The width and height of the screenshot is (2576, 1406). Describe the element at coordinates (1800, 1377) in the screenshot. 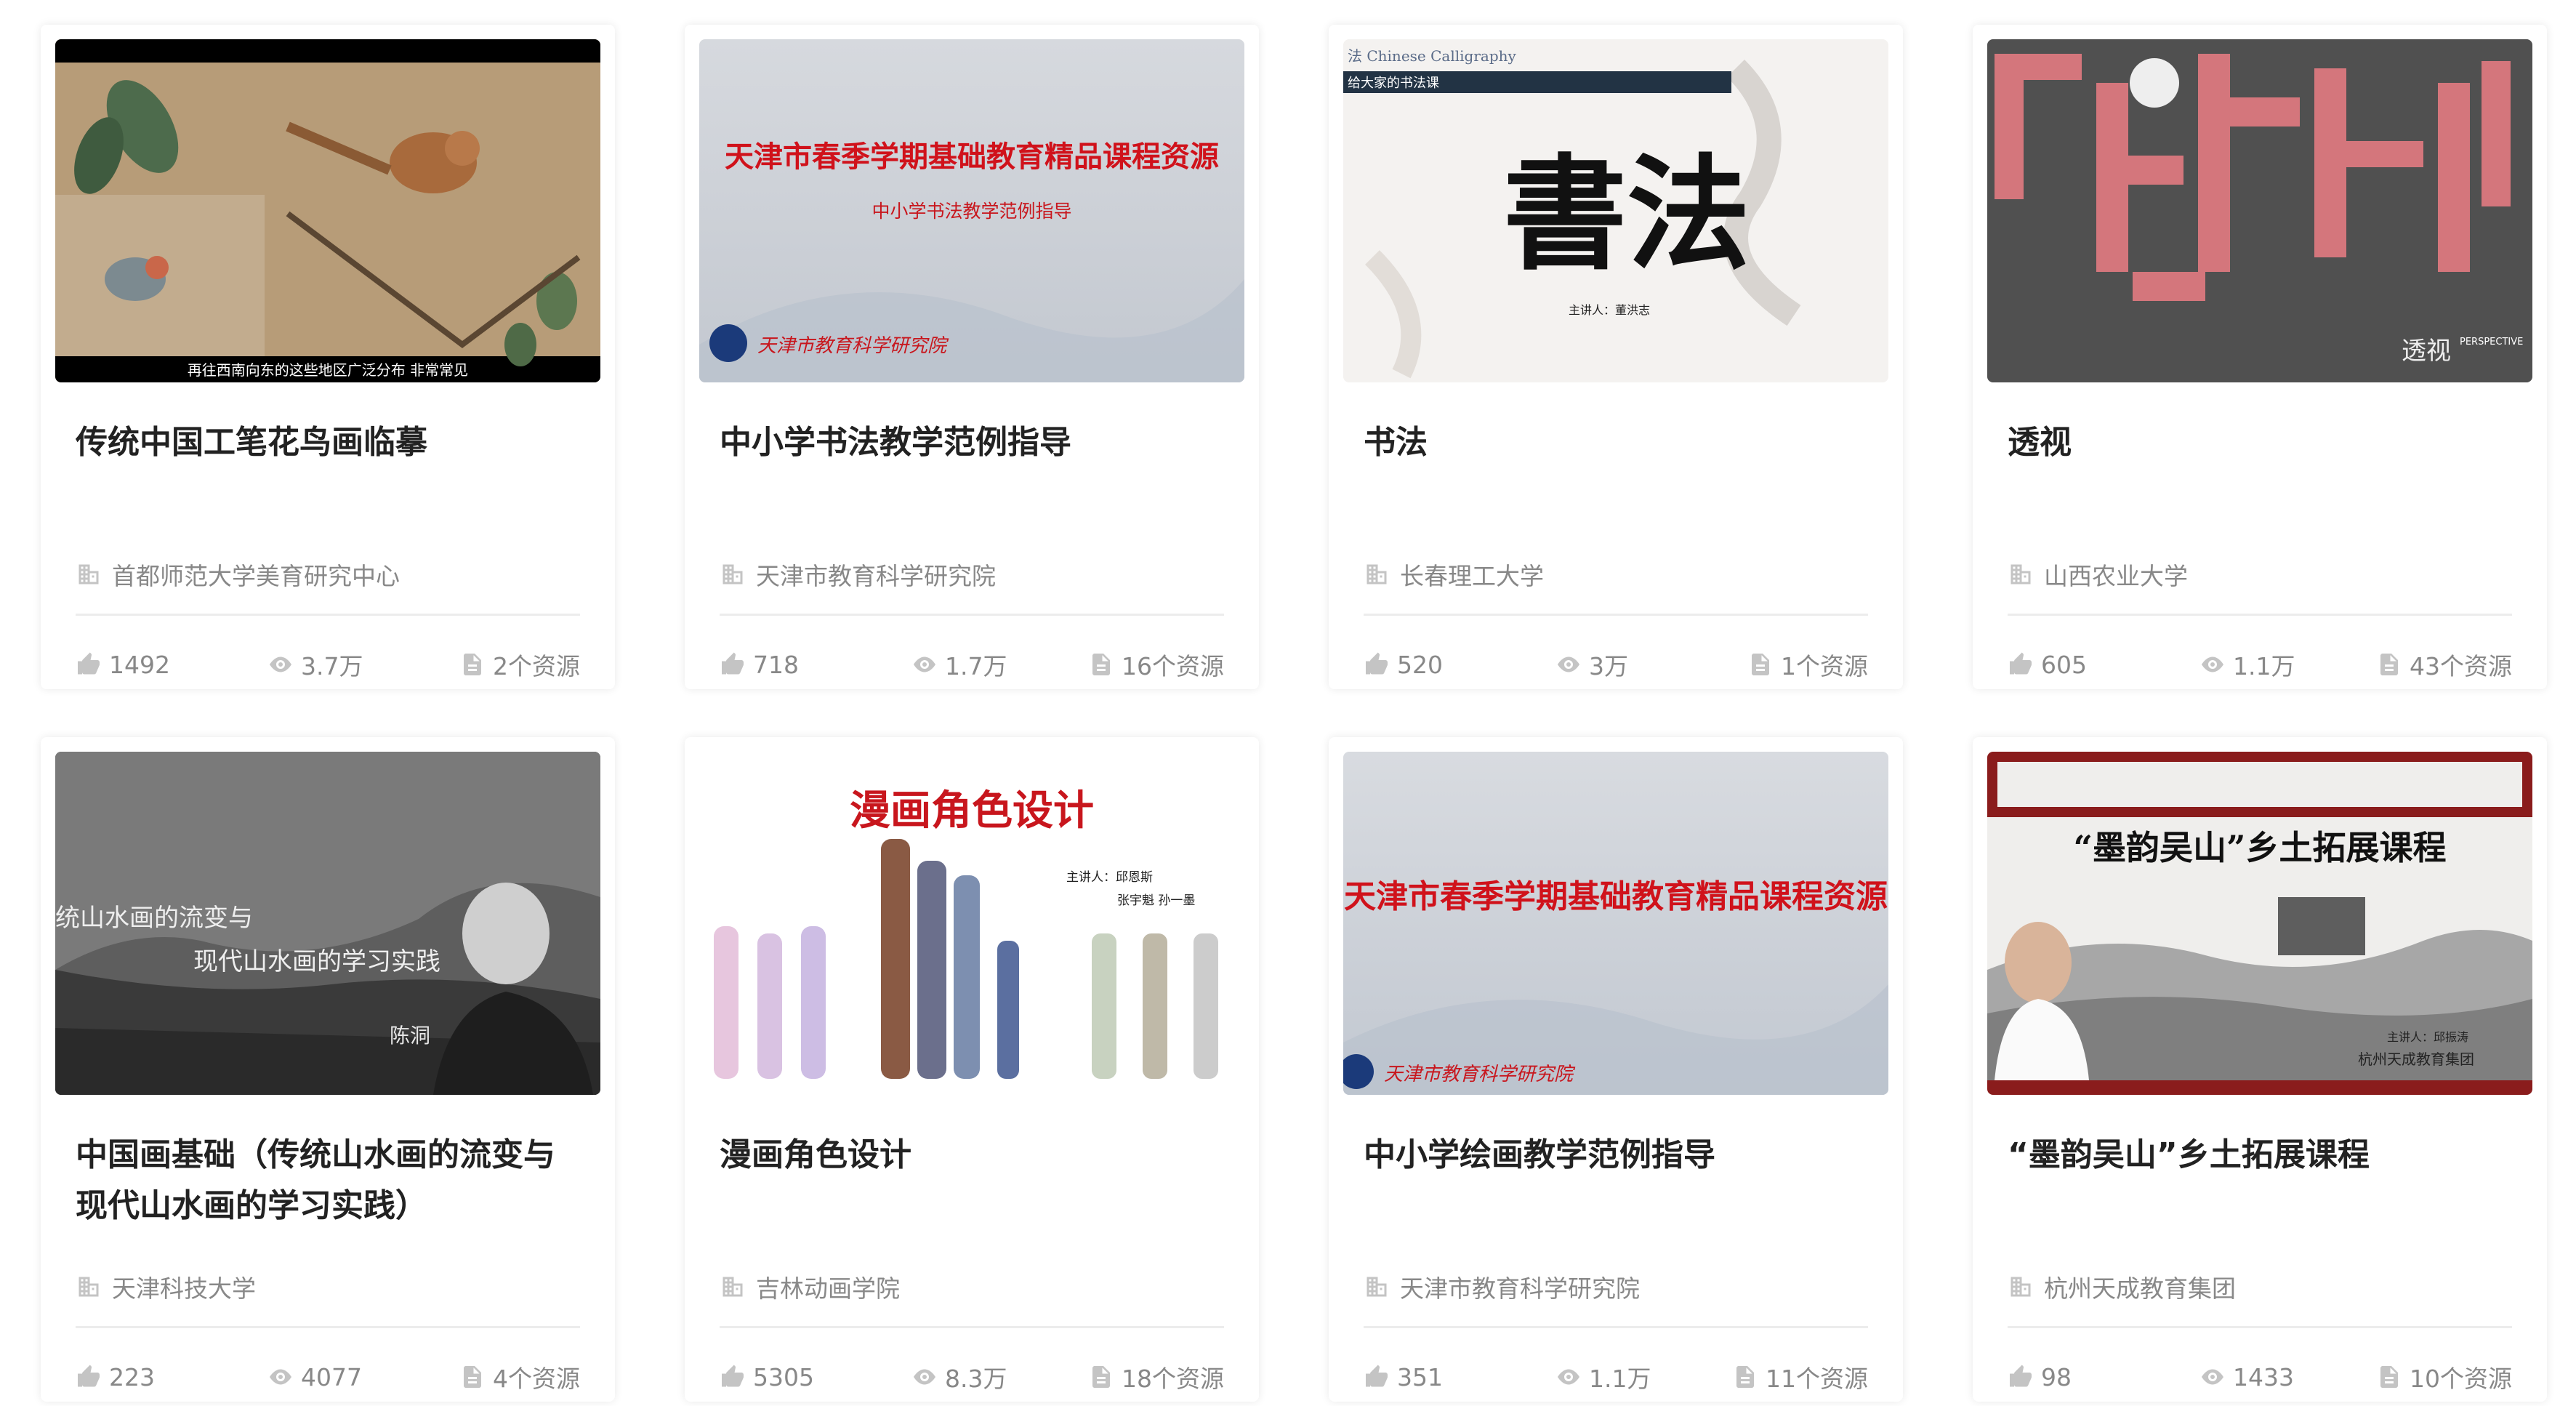

I see `resources-stat: 11个资源` at that location.